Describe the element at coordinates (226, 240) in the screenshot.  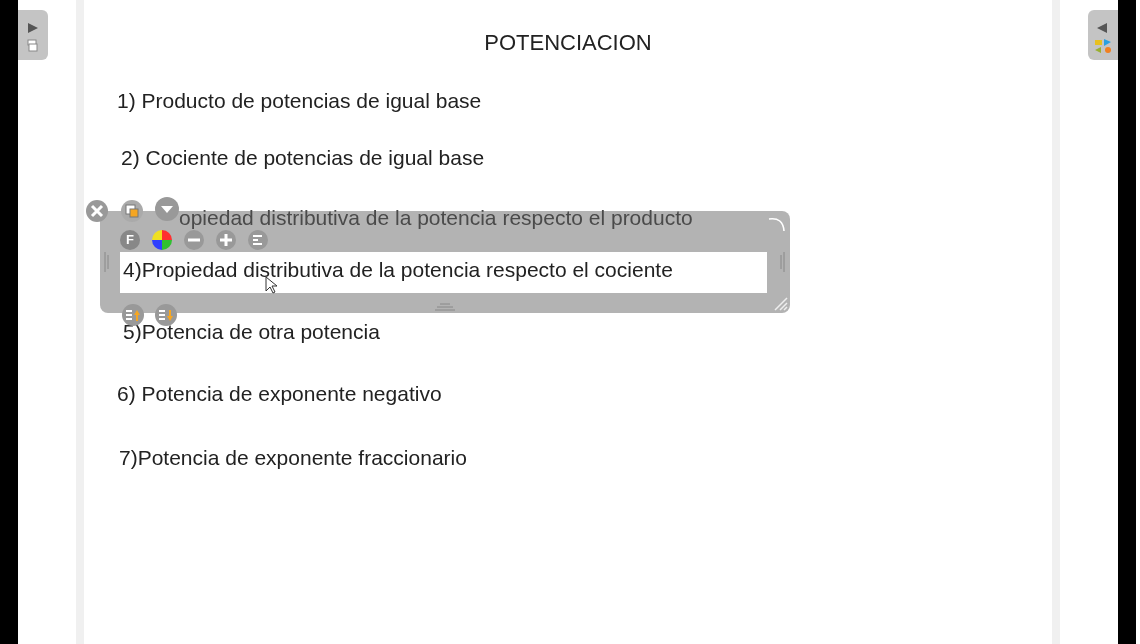
I see `plus-icon` at that location.